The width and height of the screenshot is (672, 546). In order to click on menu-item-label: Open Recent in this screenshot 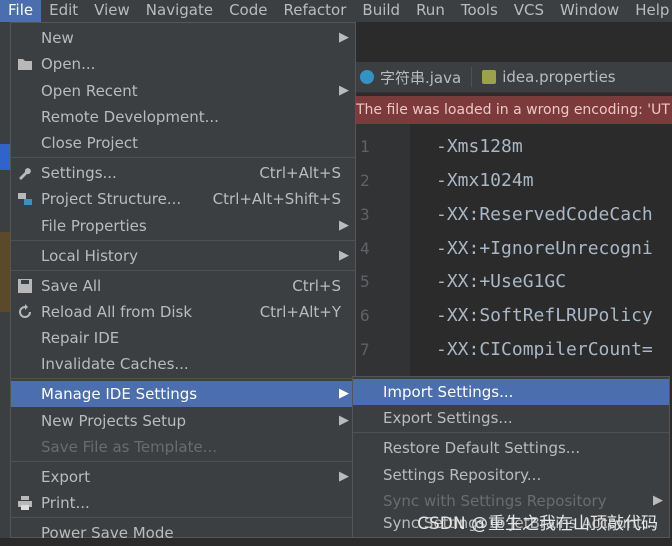, I will do `click(89, 91)`.